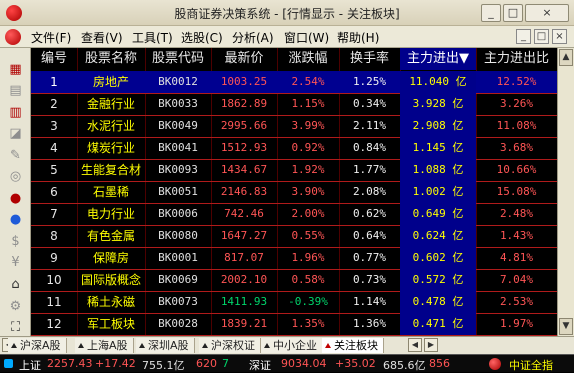 The height and width of the screenshot is (373, 574). Describe the element at coordinates (54, 170) in the screenshot. I see `cell-num: 5` at that location.